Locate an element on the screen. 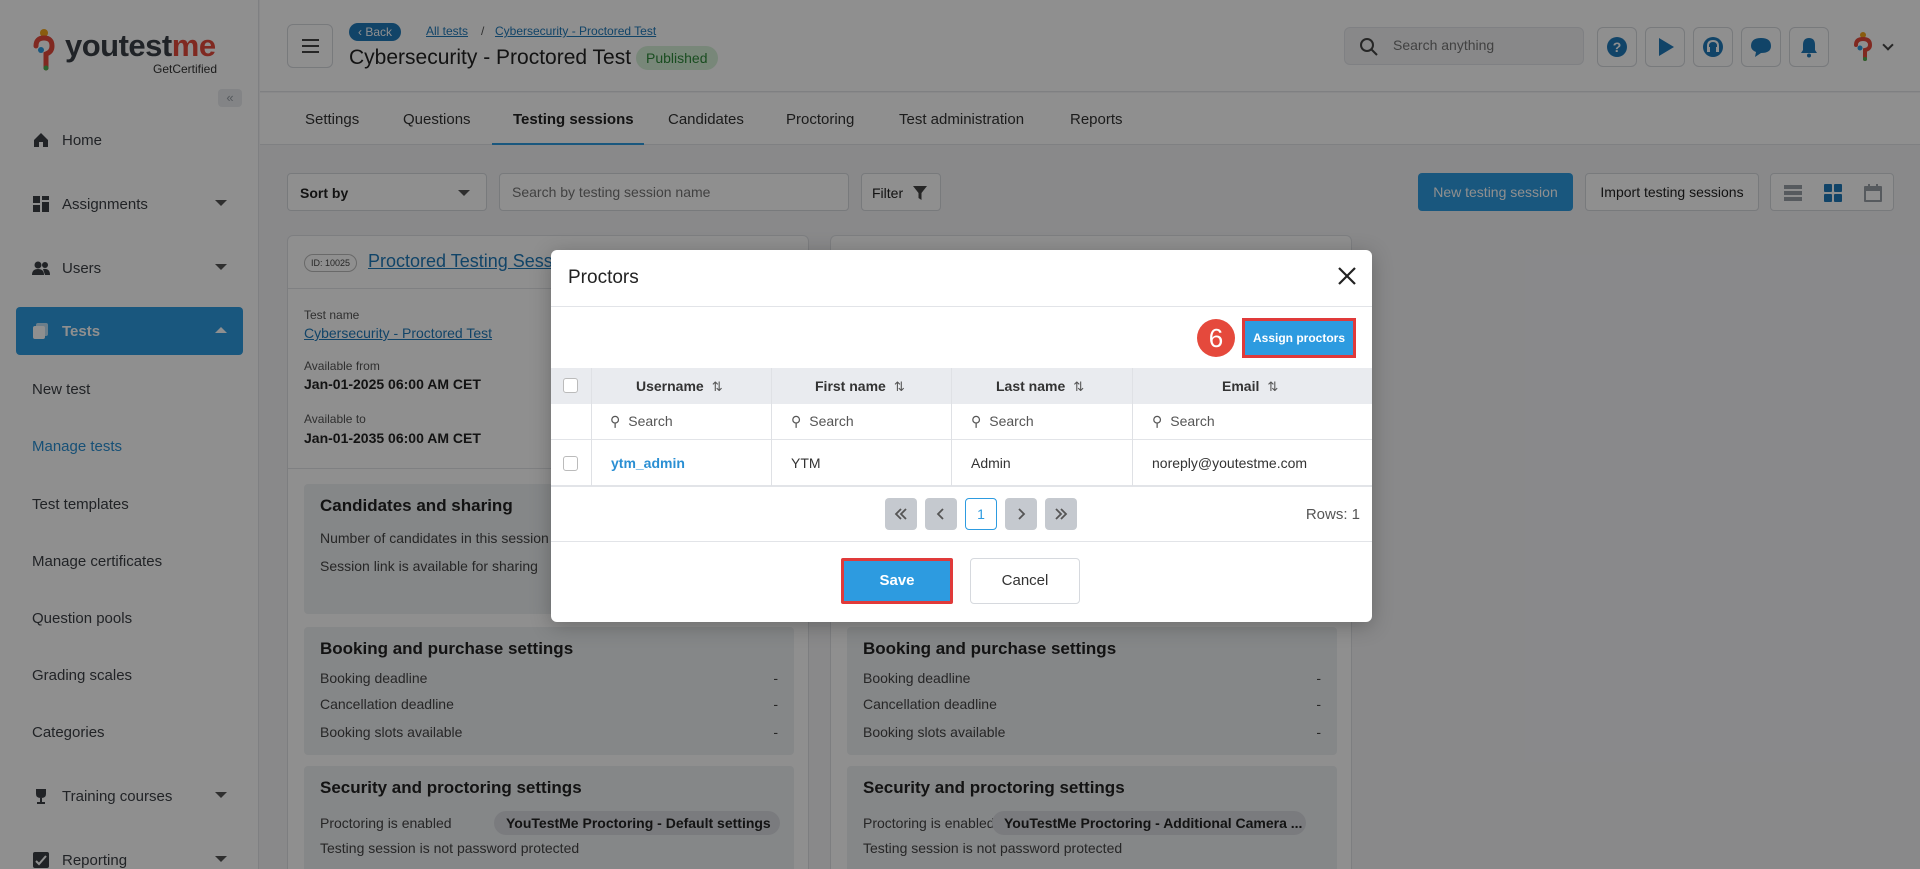 The height and width of the screenshot is (869, 1920). last-name-cell: Admin is located at coordinates (991, 463).